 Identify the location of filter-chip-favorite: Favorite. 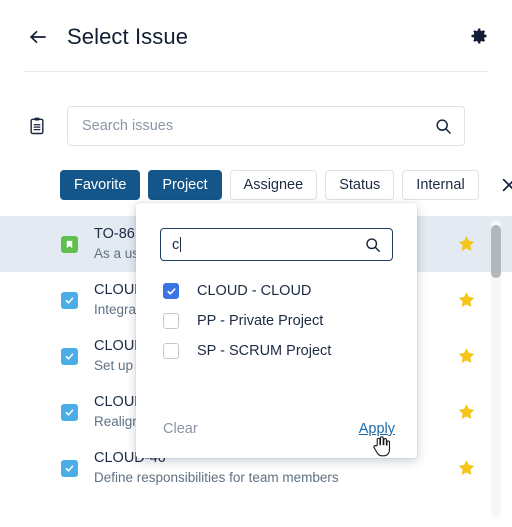
(100, 185).